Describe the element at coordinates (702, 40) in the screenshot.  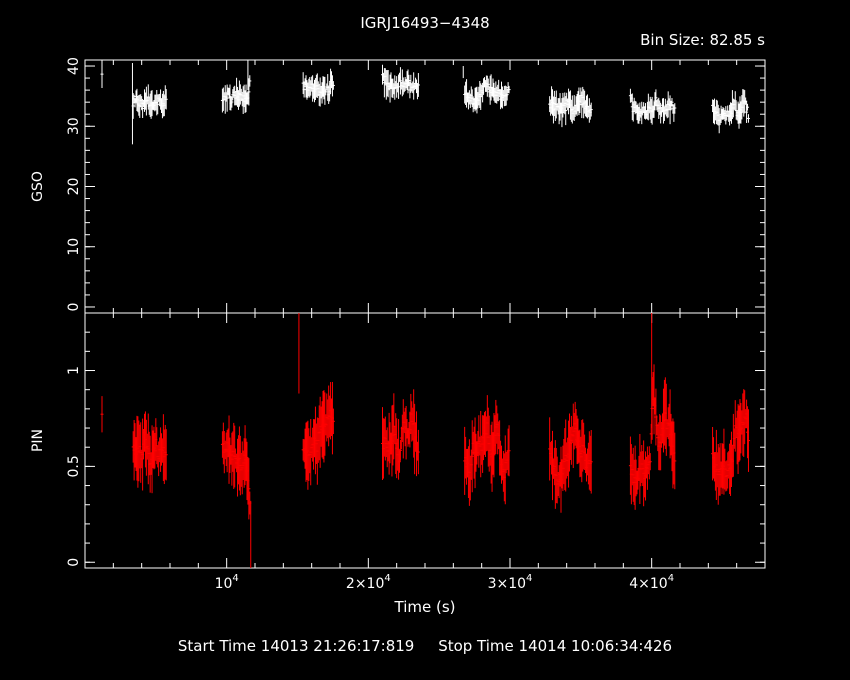
I see `bin-size-label: Bin Size: 82.85 s` at that location.